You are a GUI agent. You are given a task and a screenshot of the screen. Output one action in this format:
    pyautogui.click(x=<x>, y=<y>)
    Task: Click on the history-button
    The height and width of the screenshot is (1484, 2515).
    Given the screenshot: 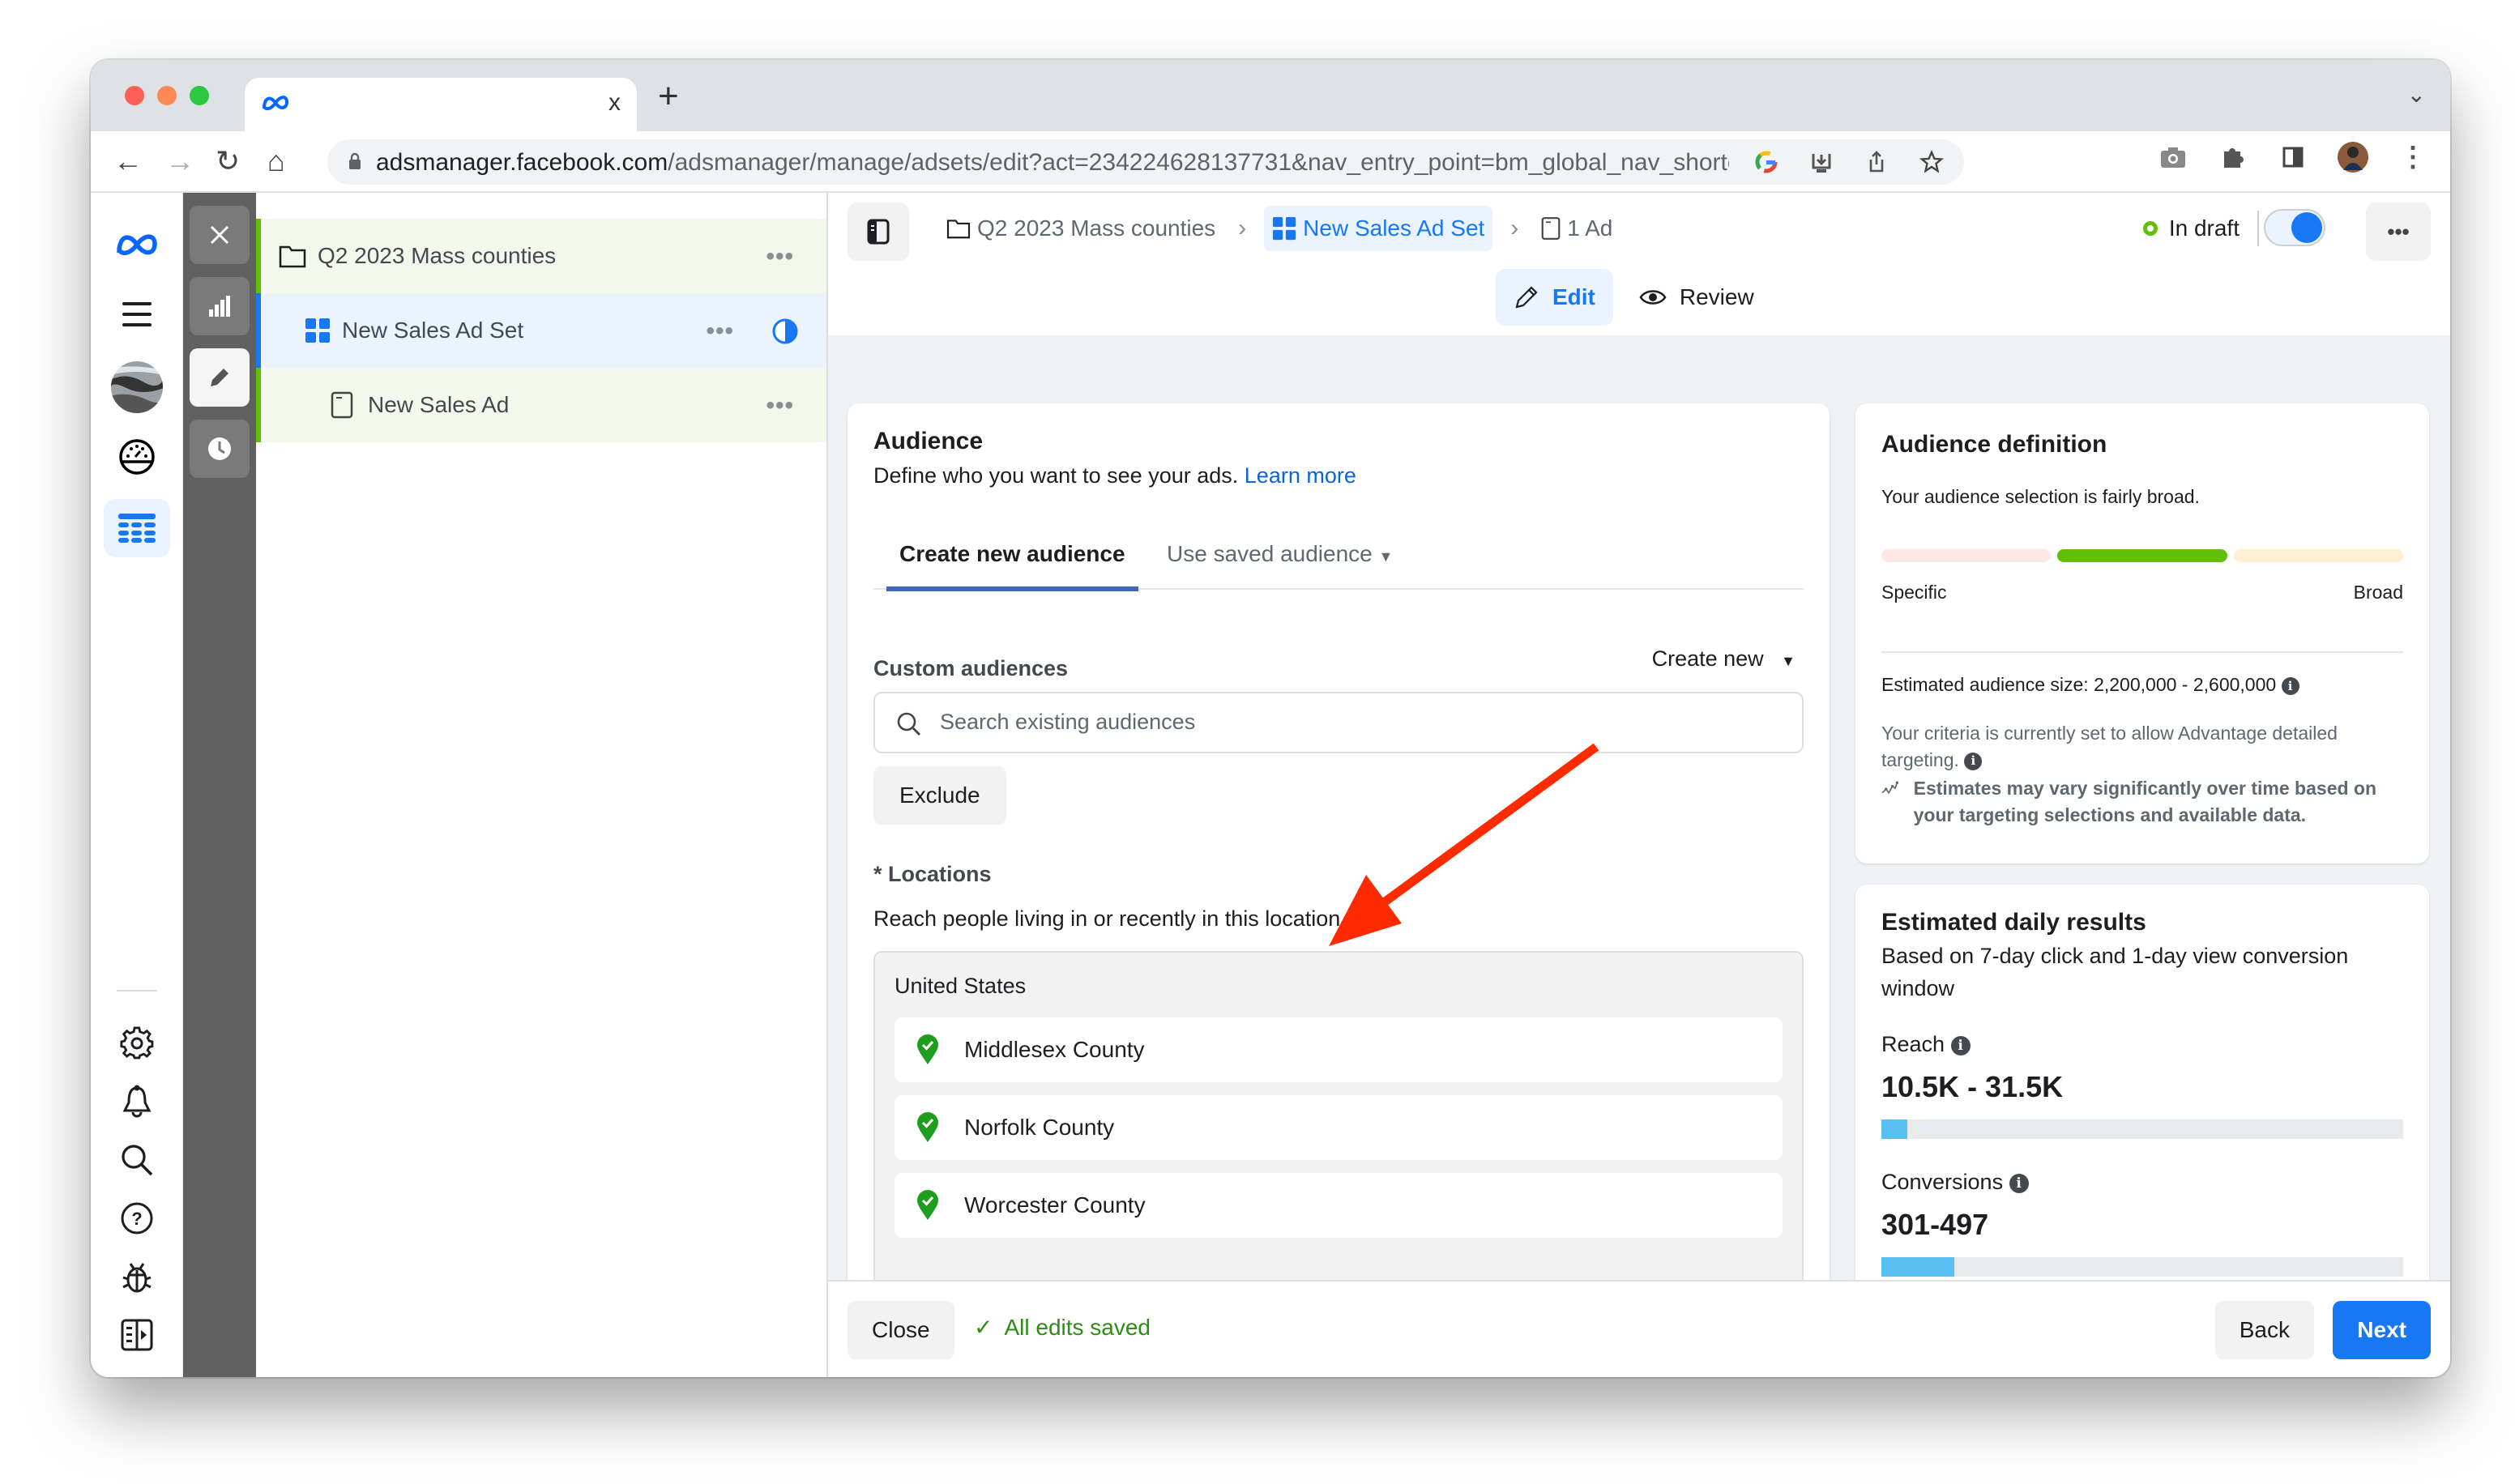 What is the action you would take?
    pyautogui.click(x=220, y=449)
    